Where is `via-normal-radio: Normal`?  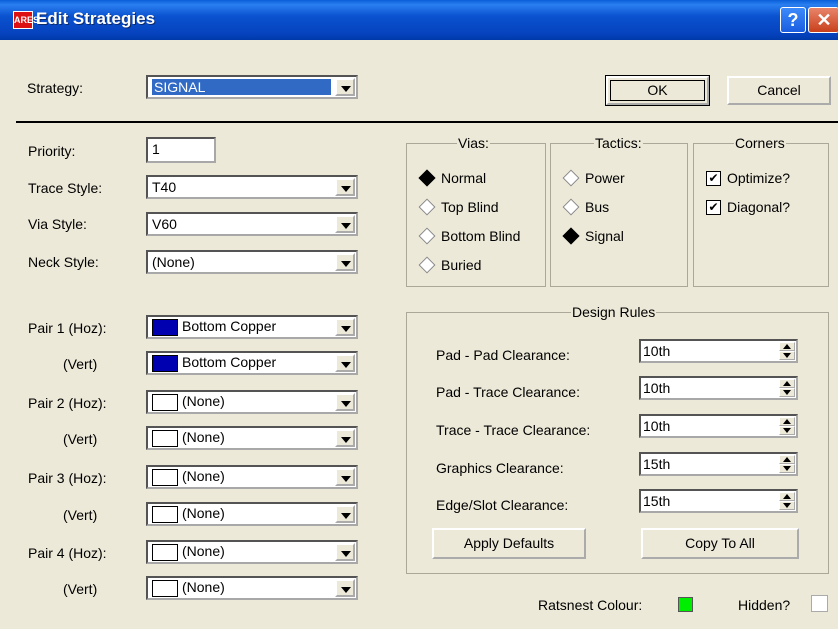 via-normal-radio: Normal is located at coordinates (452, 178).